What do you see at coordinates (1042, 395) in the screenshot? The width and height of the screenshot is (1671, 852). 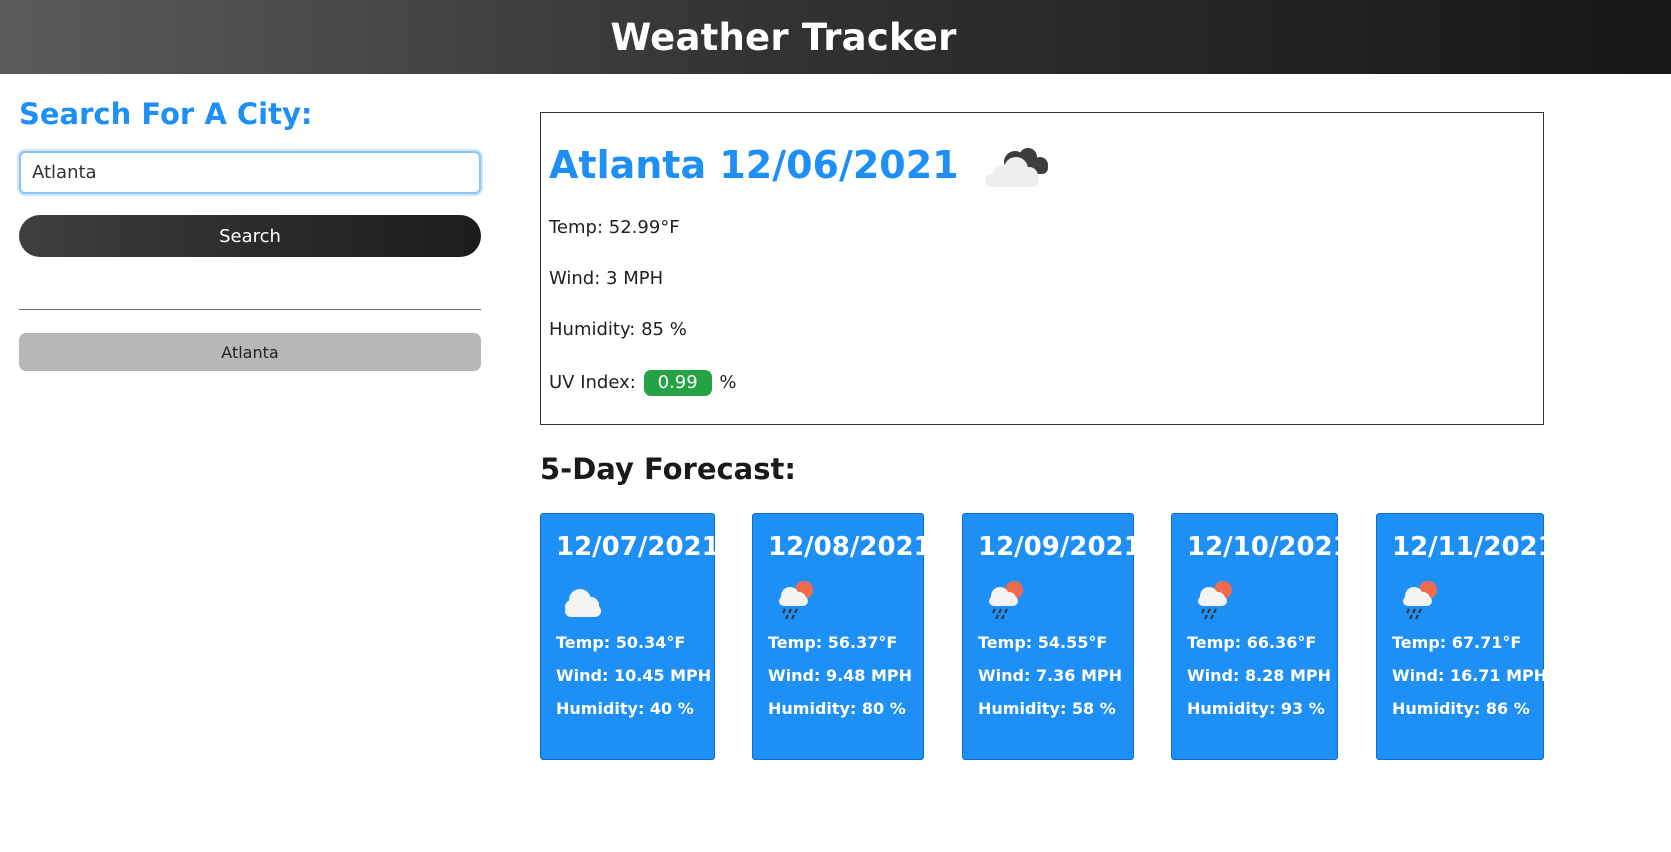 I see `current-uv-row: UV Index: 0.99 %` at bounding box center [1042, 395].